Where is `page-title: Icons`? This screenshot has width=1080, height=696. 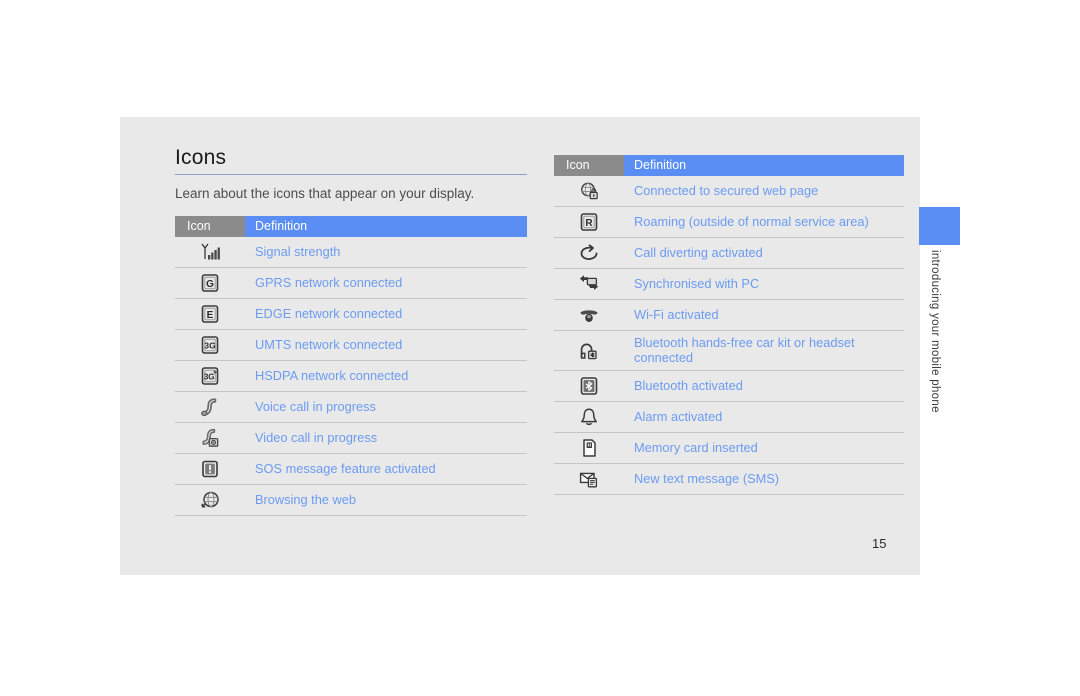 page-title: Icons is located at coordinates (201, 157).